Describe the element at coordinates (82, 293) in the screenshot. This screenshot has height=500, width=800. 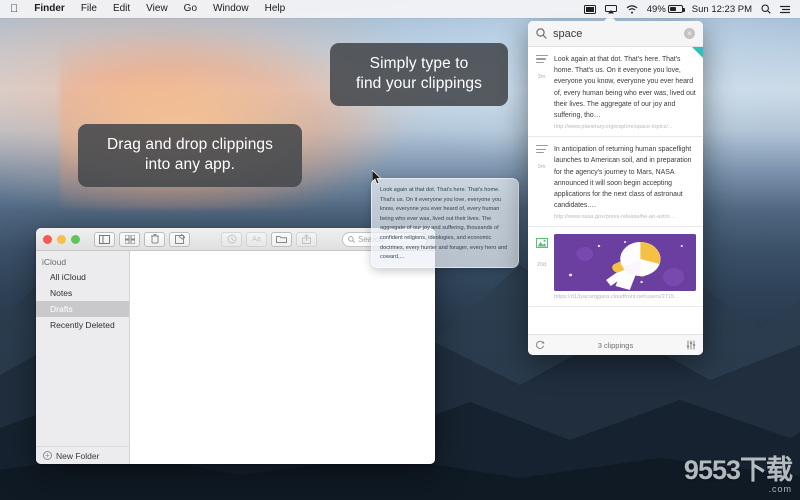
I see `sidebar-item-notes: Notes` at that location.